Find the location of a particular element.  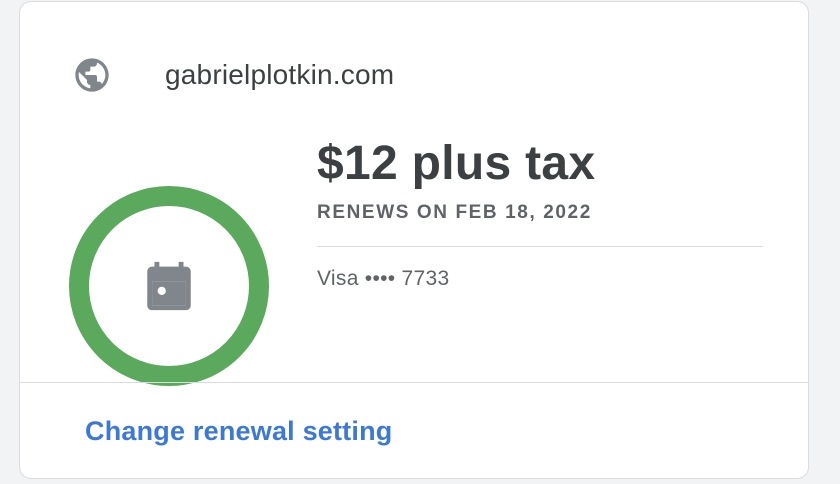

renewal-date: RENEWS ON FEB 18, 2022 is located at coordinates (454, 212).